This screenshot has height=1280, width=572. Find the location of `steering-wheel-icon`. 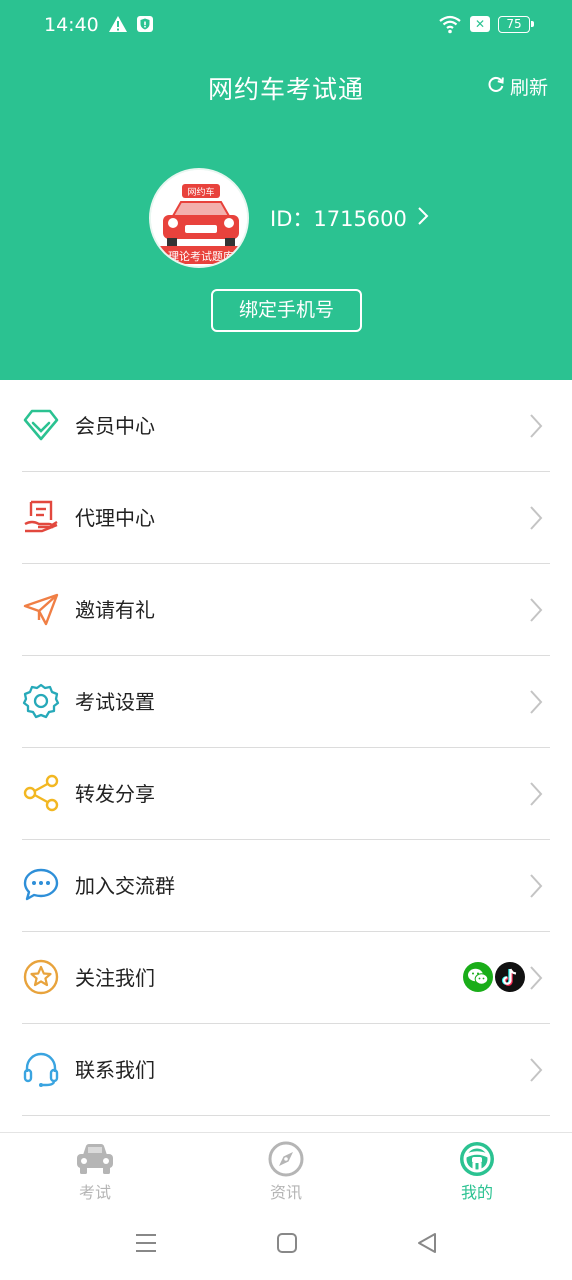

steering-wheel-icon is located at coordinates (477, 1159).